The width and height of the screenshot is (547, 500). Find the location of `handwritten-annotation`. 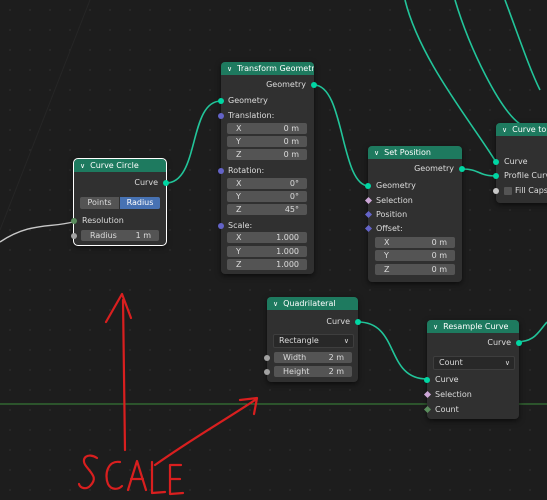

handwritten-annotation is located at coordinates (168, 394).